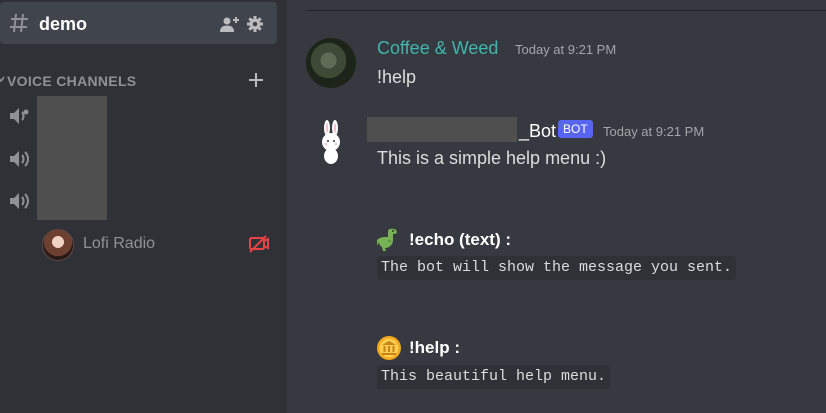  Describe the element at coordinates (119, 243) in the screenshot. I see `voice-member-name: Lofi Radio` at that location.